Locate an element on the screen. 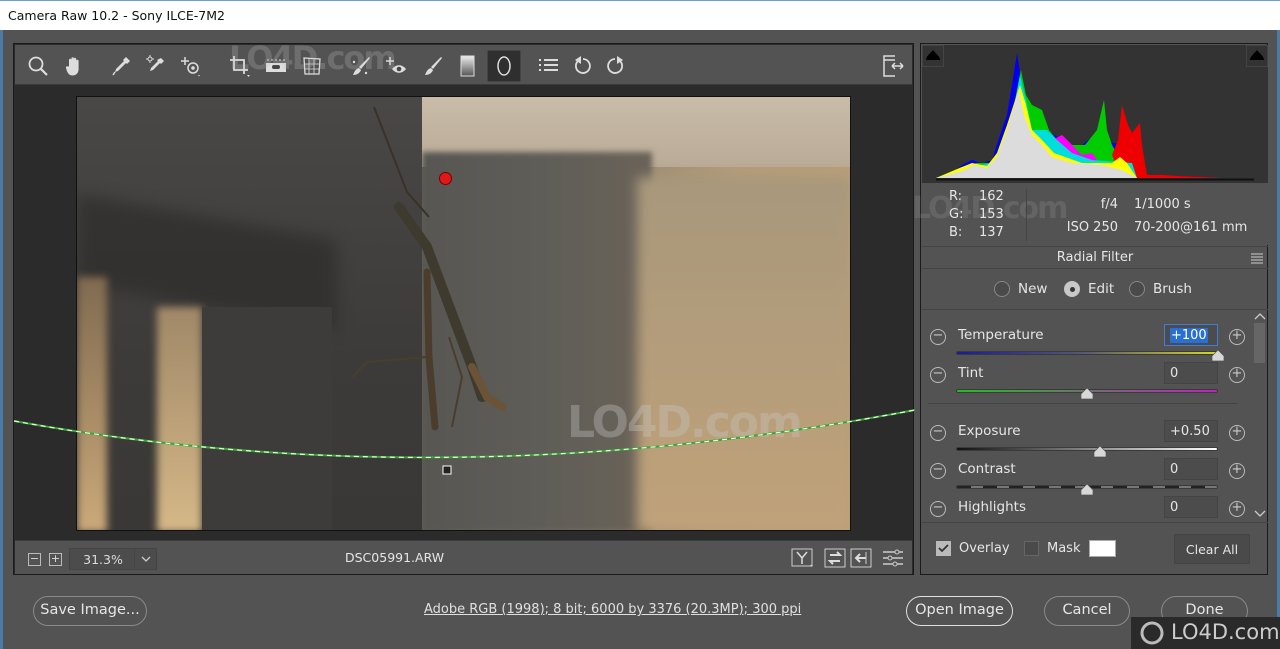  panel-menu-icon is located at coordinates (1257, 258).